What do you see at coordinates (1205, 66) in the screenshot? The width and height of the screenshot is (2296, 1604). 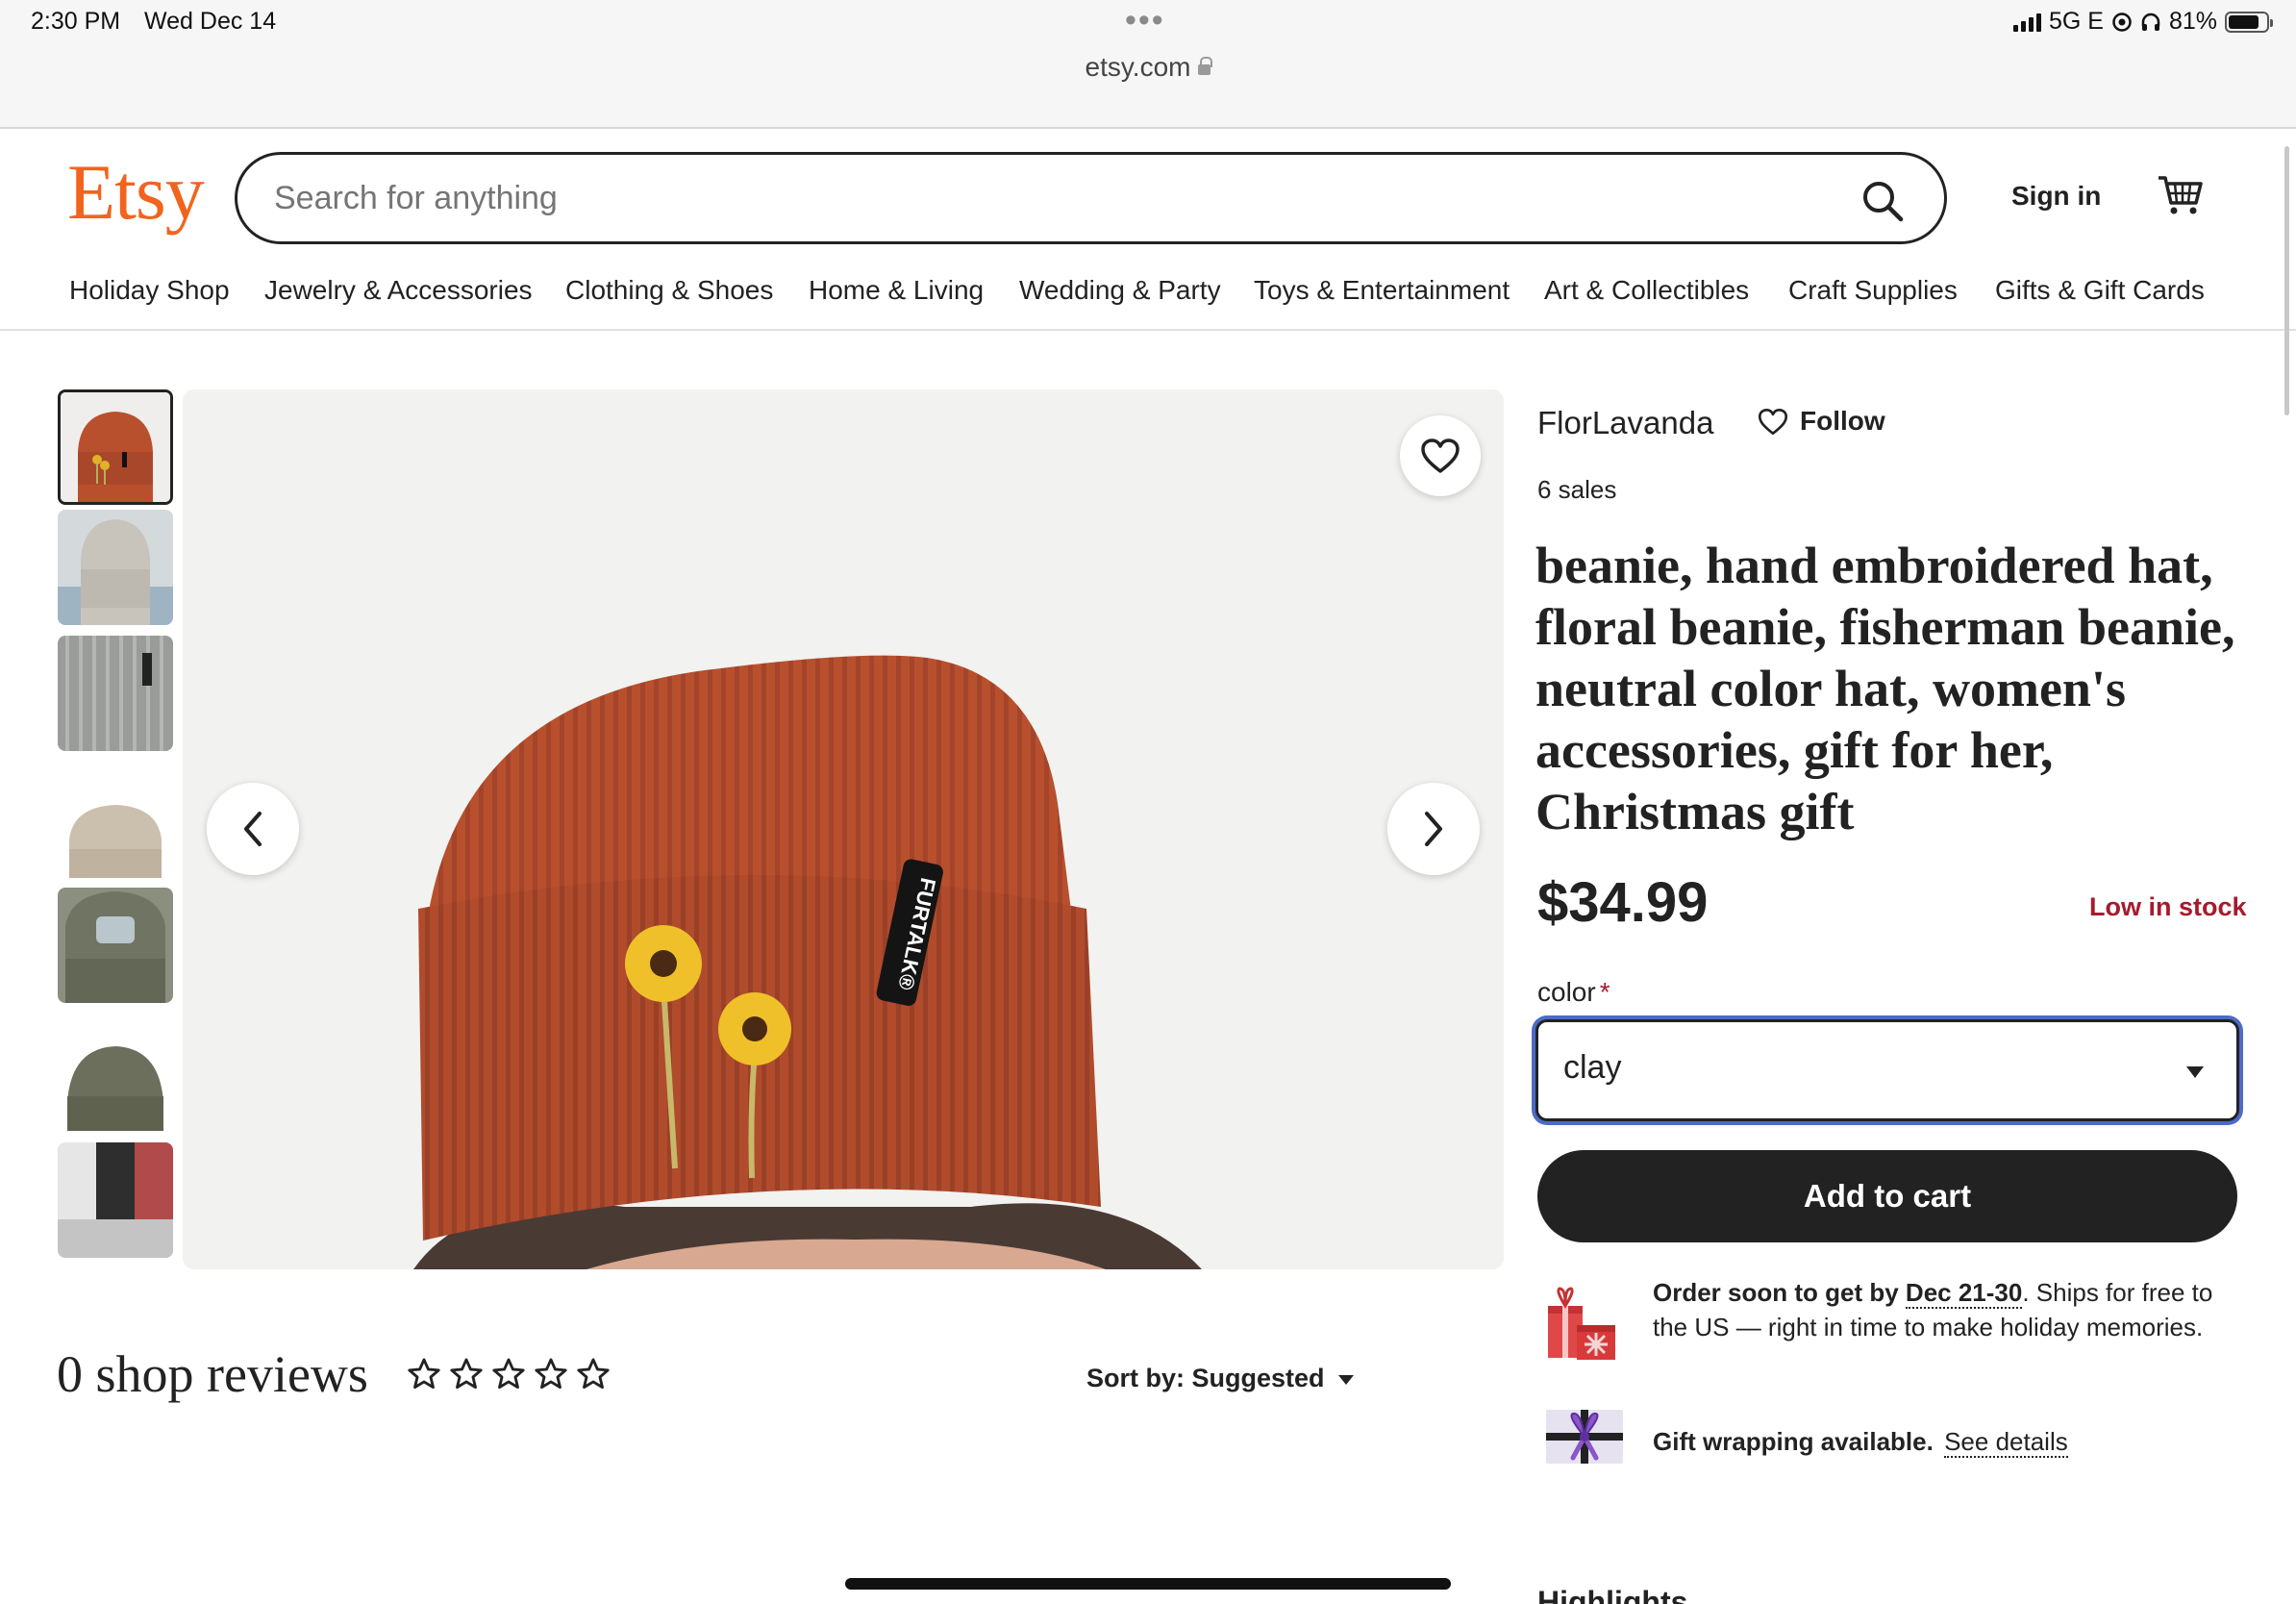 I see `lock-icon` at bounding box center [1205, 66].